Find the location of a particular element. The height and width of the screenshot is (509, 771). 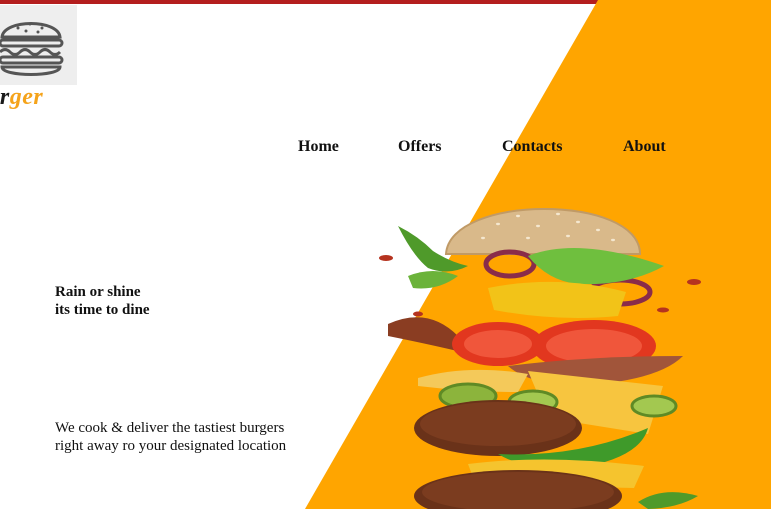

nav-offers: Offers is located at coordinates (420, 147).